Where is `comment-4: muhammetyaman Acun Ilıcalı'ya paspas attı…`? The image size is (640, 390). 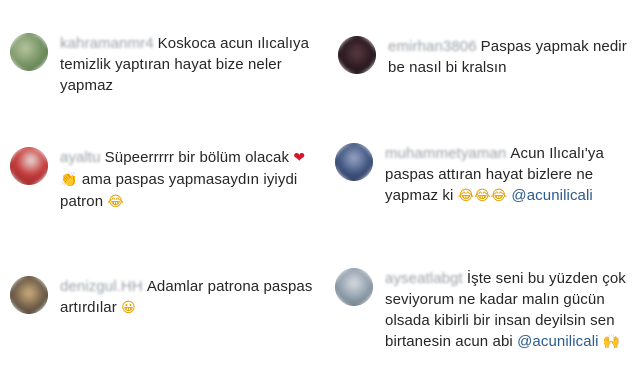
comment-4: muhammetyaman Acun Ilıcalı'ya paspas attı… is located at coordinates (485, 175).